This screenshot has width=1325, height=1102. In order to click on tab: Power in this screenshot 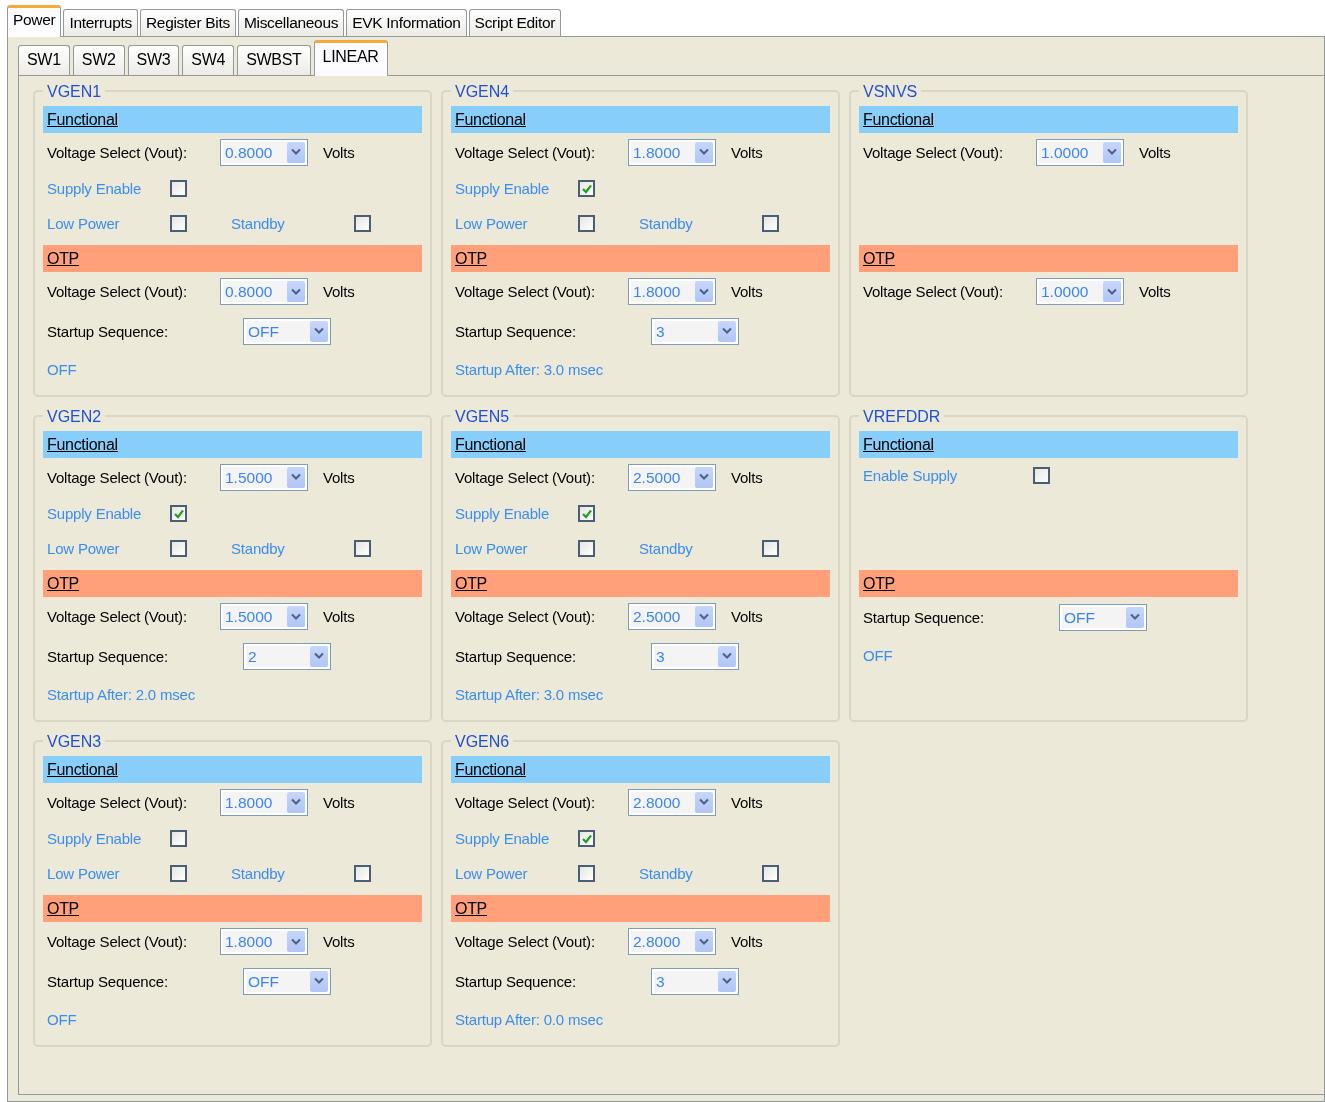, I will do `click(34, 21)`.